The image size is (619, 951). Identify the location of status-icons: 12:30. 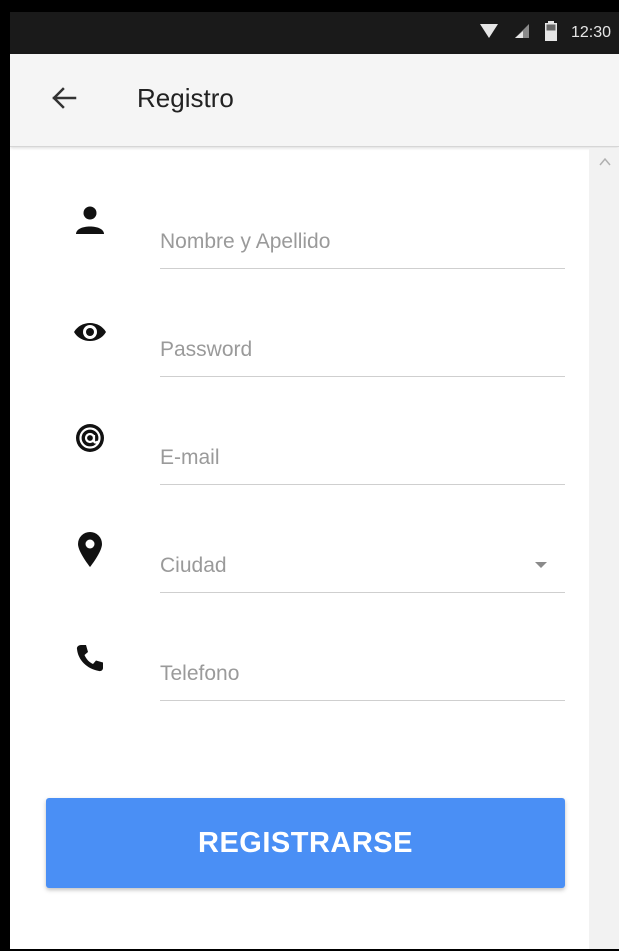
(545, 33).